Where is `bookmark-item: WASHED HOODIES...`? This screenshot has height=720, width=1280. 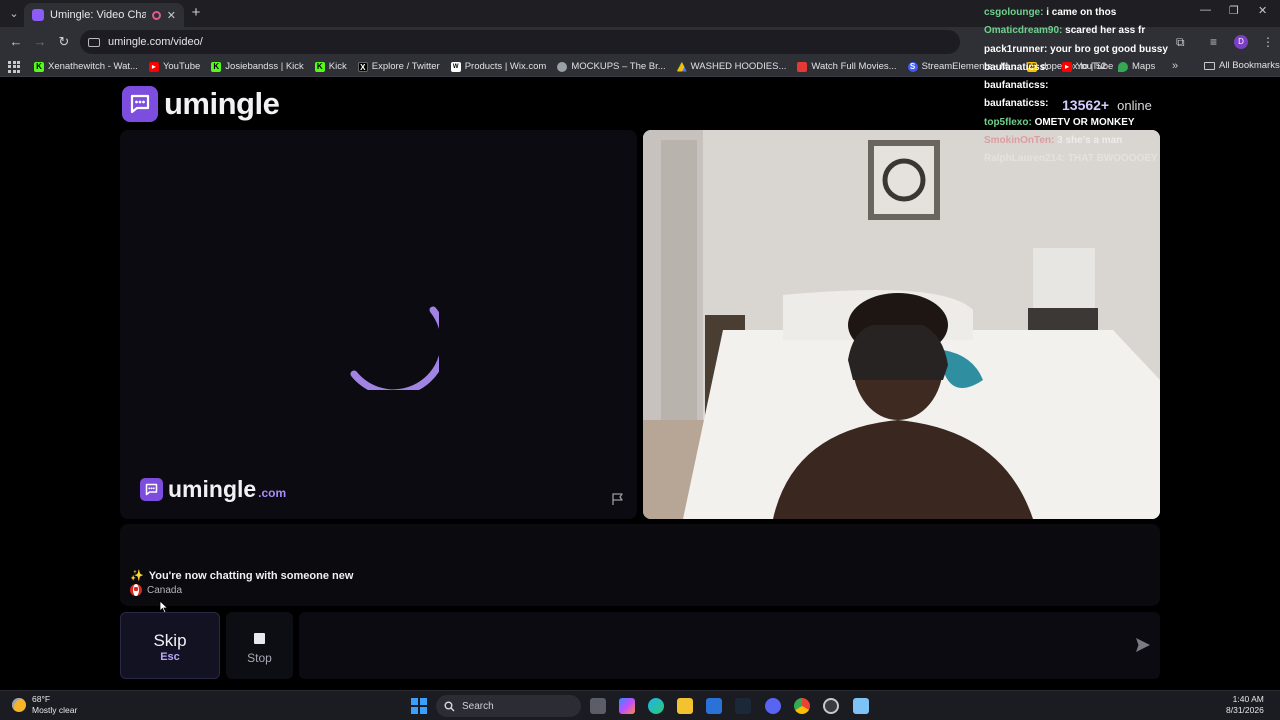 bookmark-item: WASHED HOODIES... is located at coordinates (731, 66).